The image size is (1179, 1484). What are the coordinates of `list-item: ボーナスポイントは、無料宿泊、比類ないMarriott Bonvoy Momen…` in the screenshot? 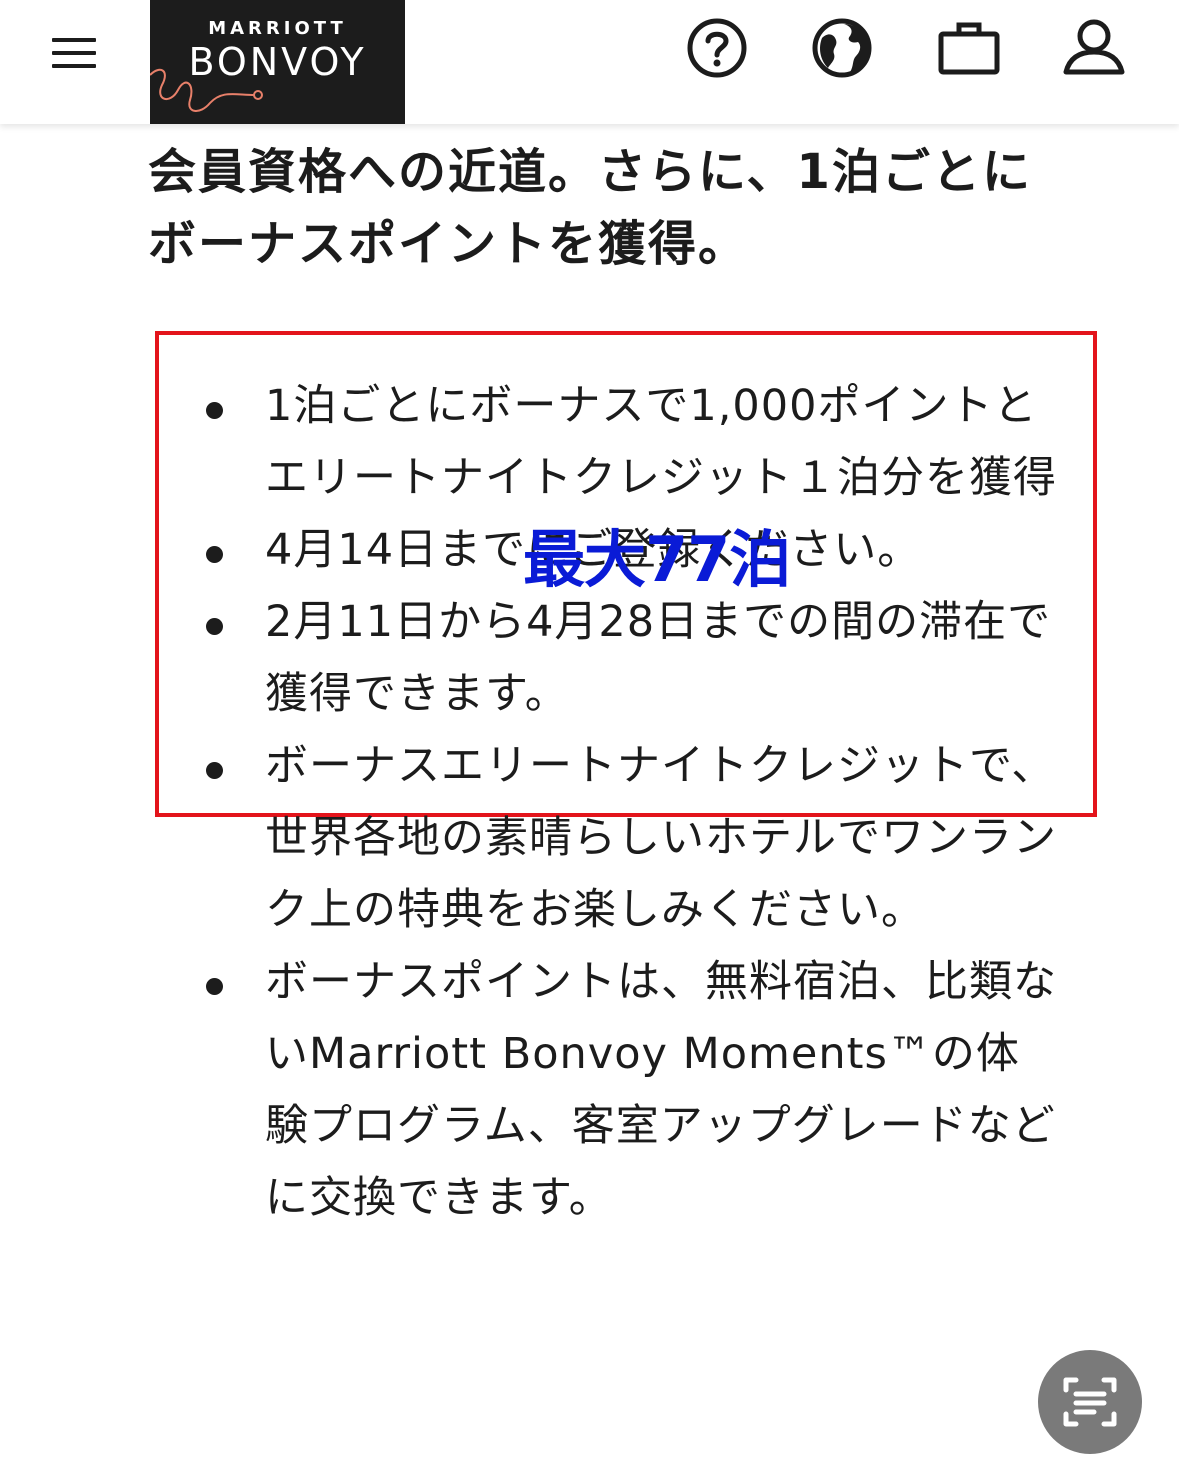 It's located at (630, 1090).